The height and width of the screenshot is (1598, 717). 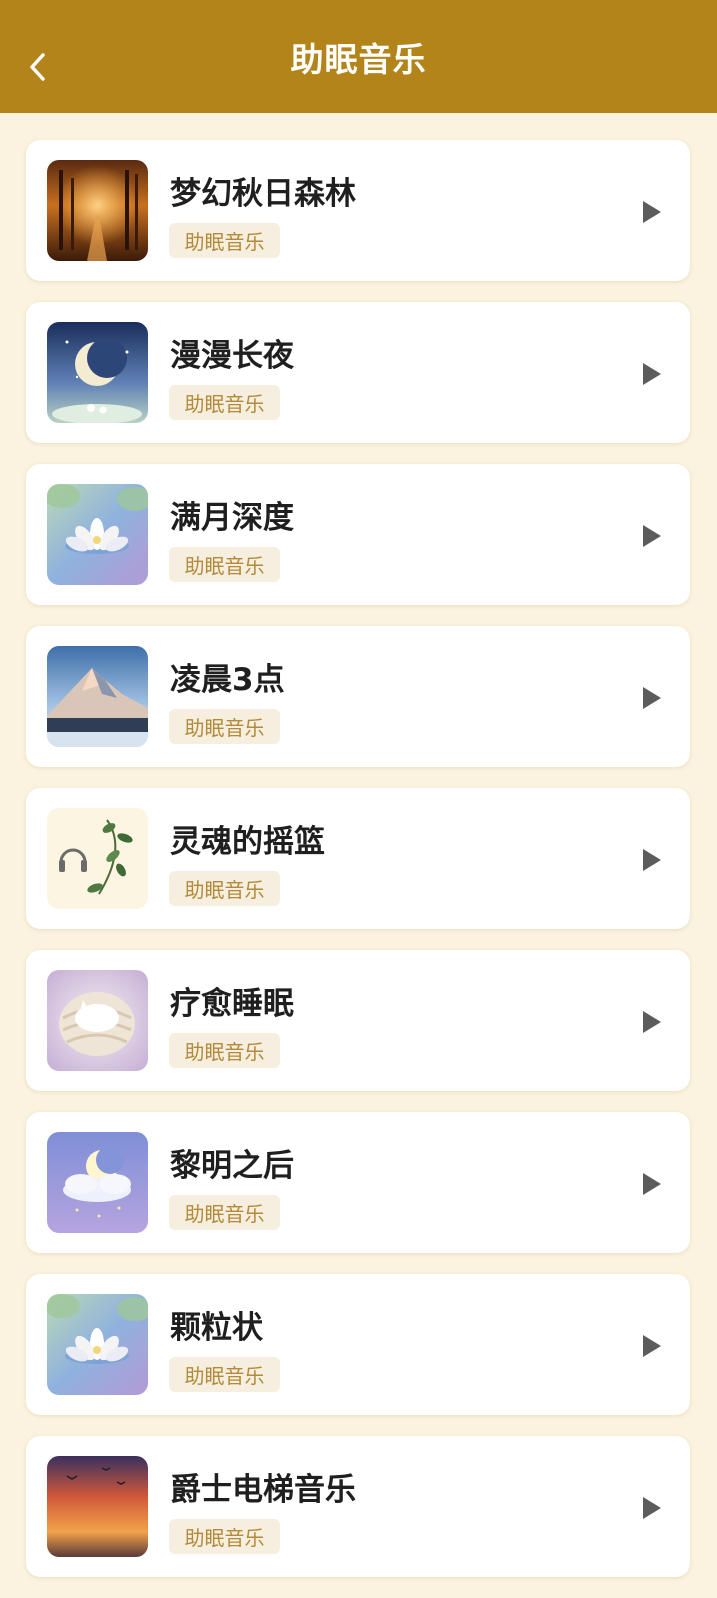 I want to click on list-item: 颗粒状 助眠音乐, so click(x=358, y=1344).